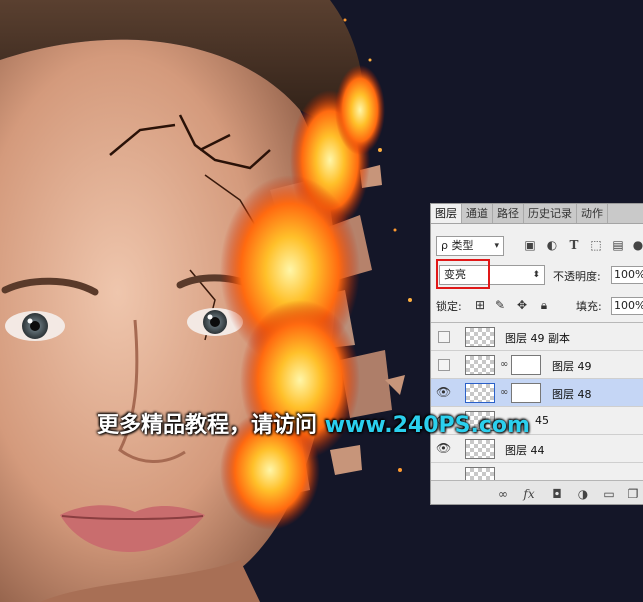 The height and width of the screenshot is (602, 643). I want to click on blend-mode-highlight, so click(463, 274).